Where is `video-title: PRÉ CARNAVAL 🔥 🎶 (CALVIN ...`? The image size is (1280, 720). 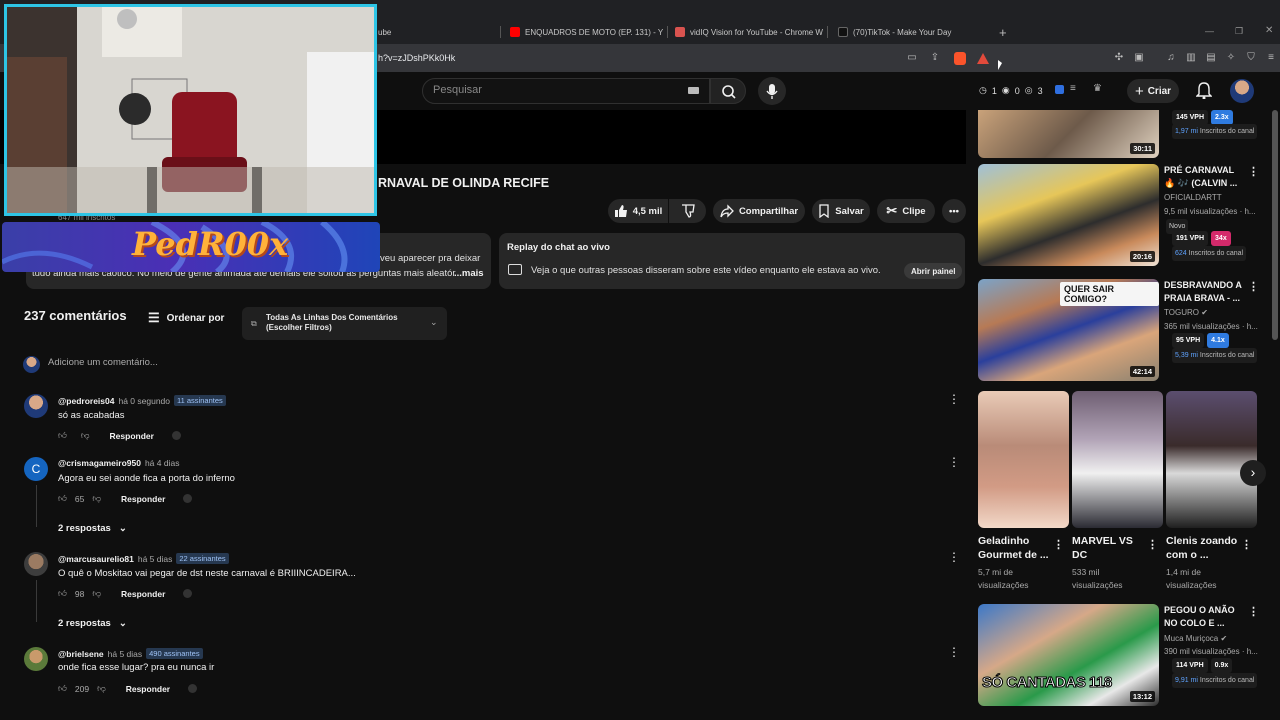 video-title: PRÉ CARNAVAL 🔥 🎶 (CALVIN ... is located at coordinates (1200, 177).